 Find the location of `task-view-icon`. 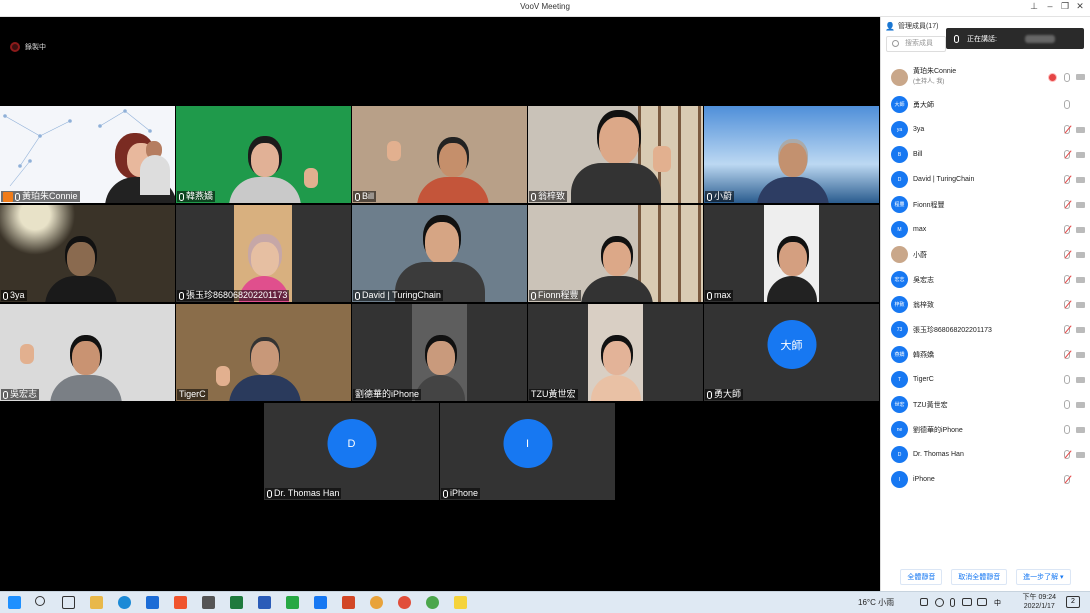

task-view-icon is located at coordinates (68, 602).